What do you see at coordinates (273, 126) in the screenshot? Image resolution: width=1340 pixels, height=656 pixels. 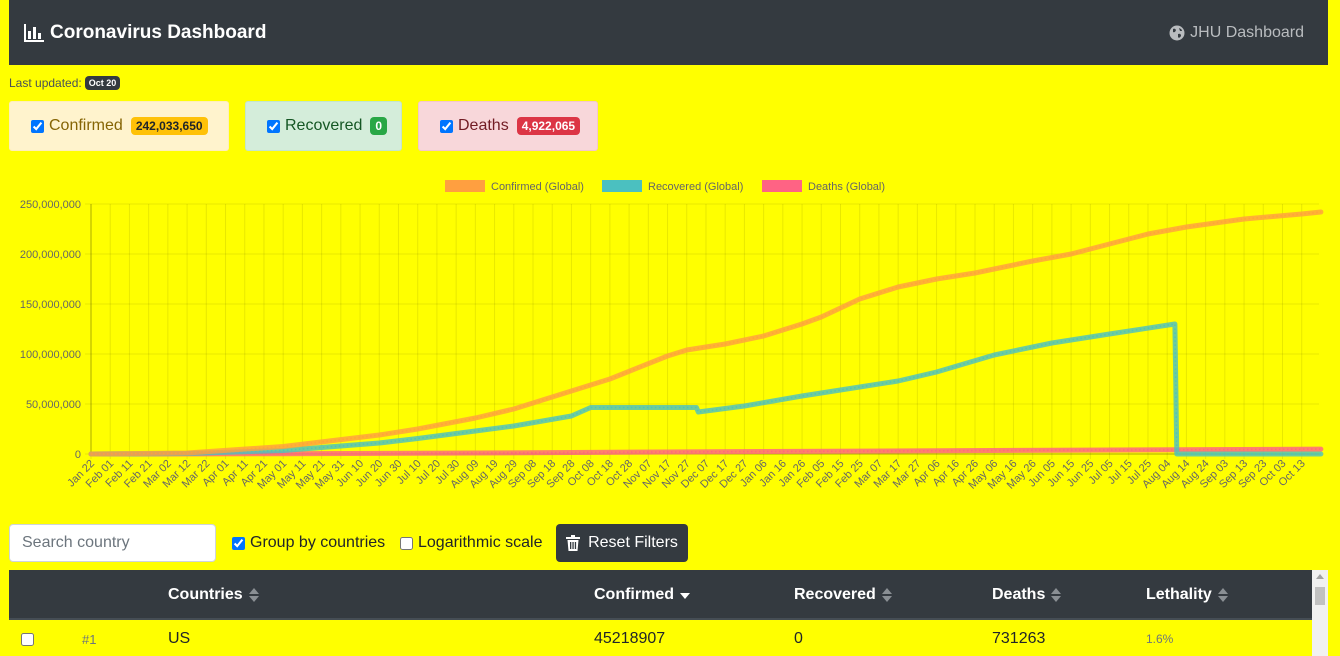 I see `recovered-checkbox` at bounding box center [273, 126].